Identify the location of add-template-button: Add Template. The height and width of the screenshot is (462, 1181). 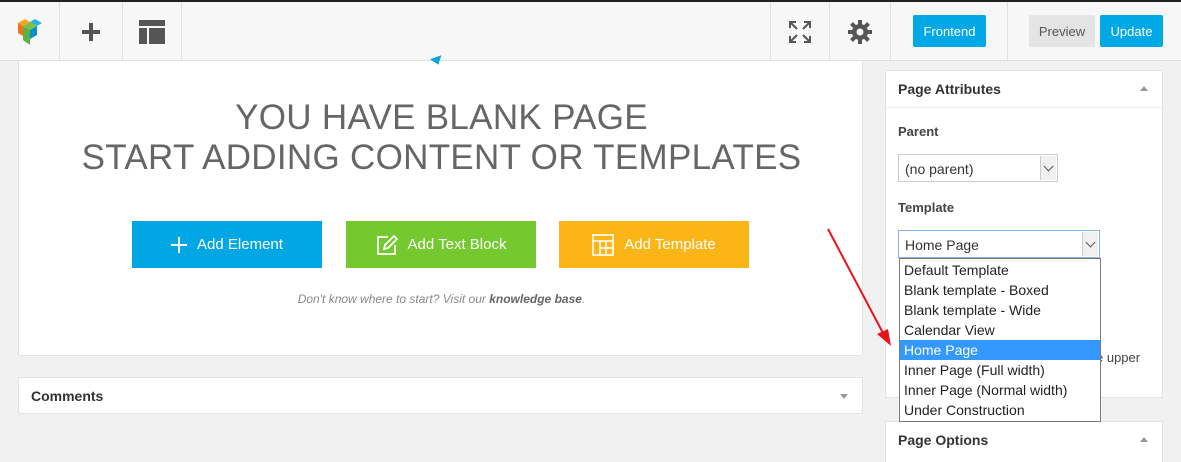
(654, 244).